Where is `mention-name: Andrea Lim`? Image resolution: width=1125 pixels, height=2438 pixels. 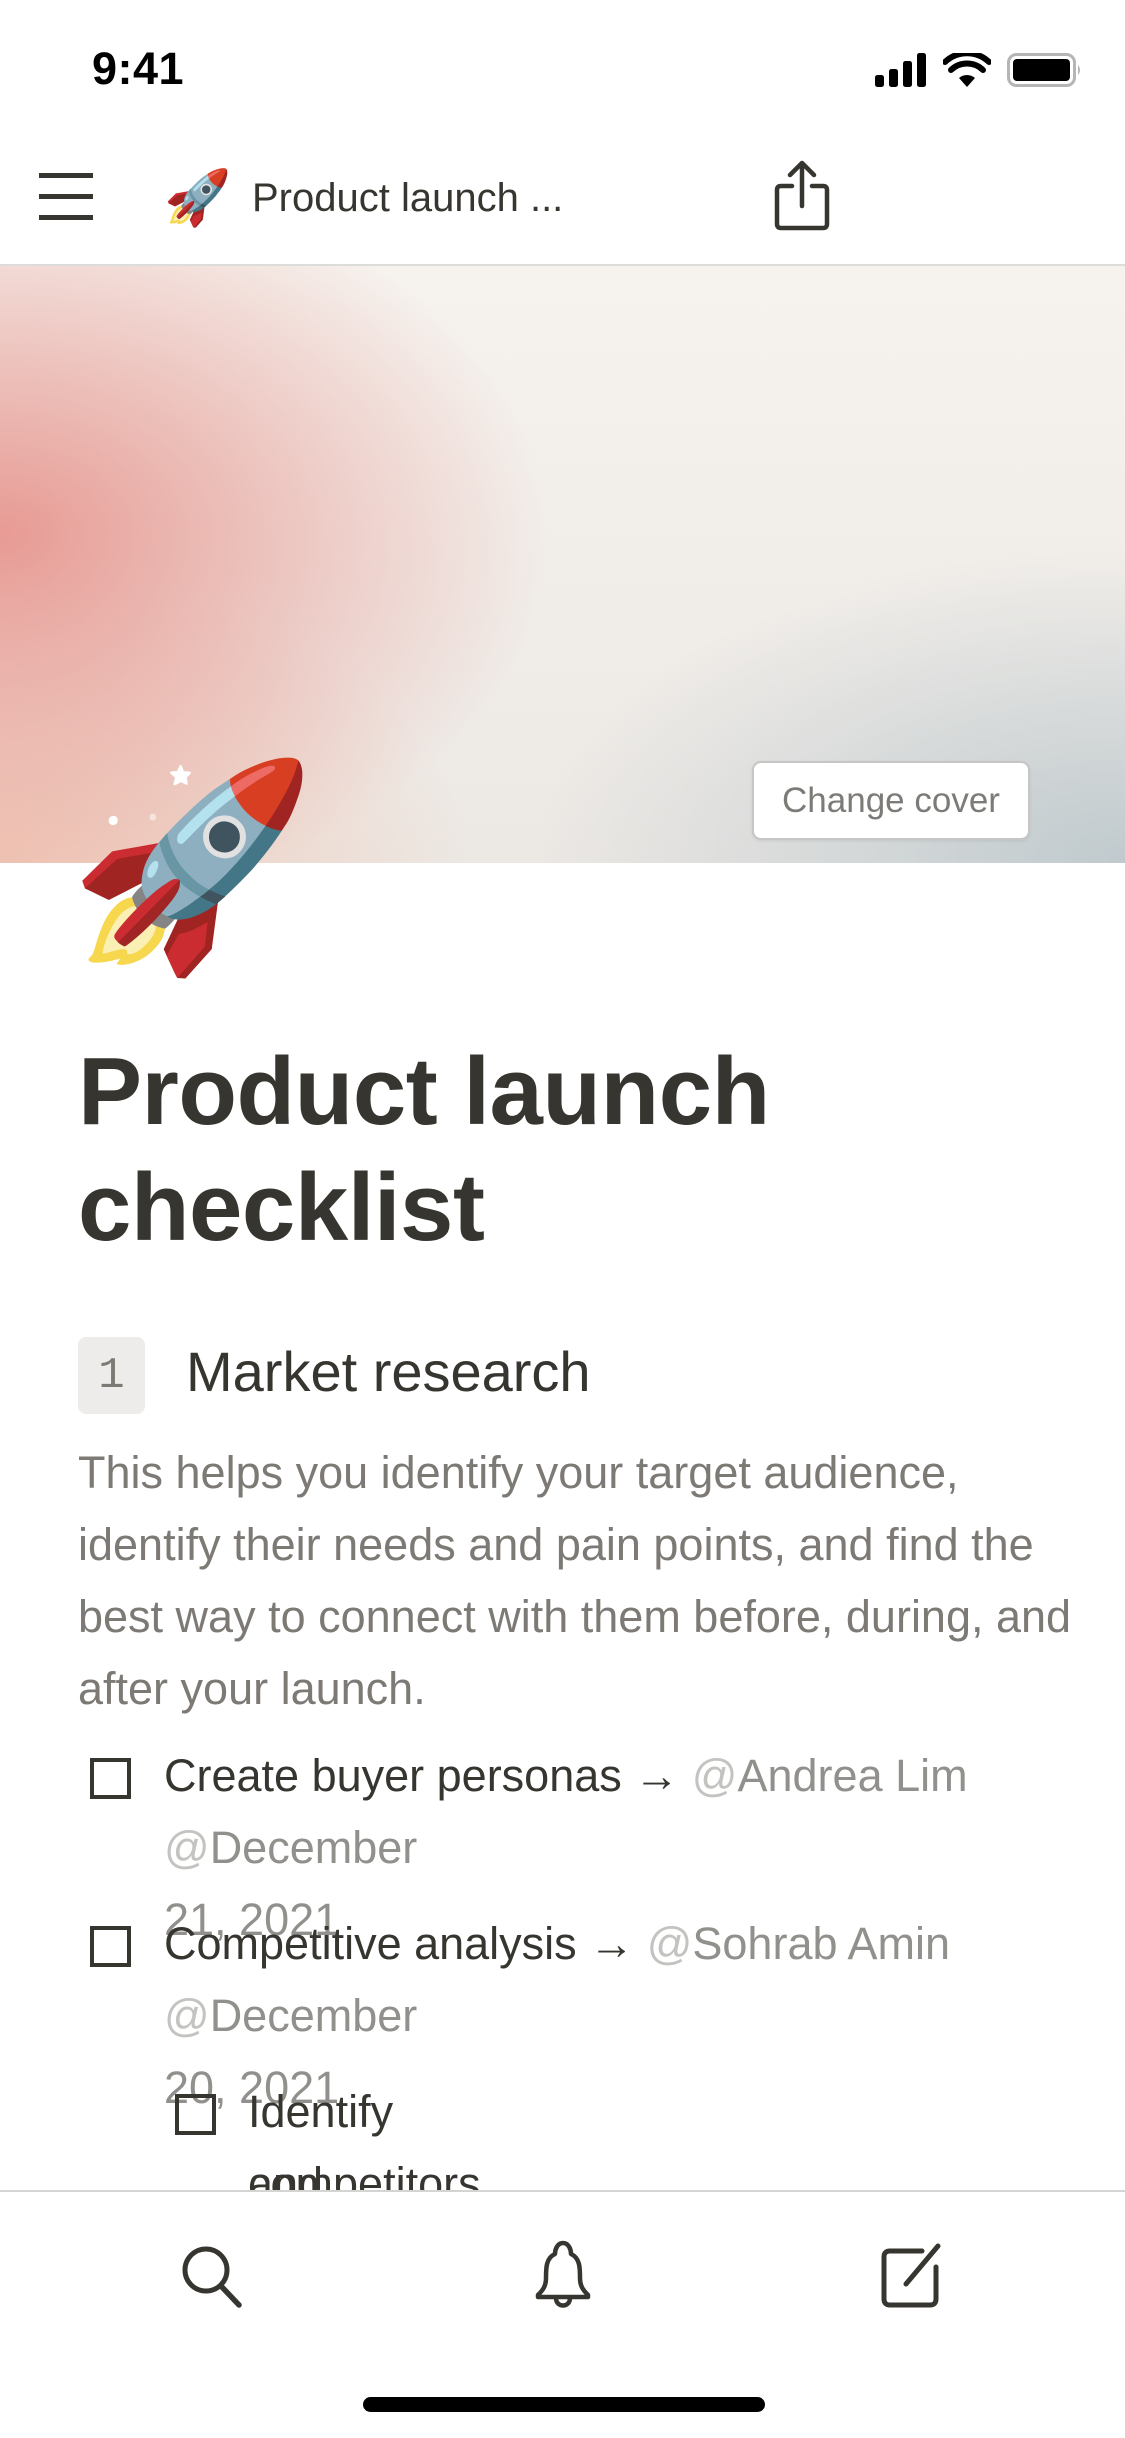 mention-name: Andrea Lim is located at coordinates (852, 1775).